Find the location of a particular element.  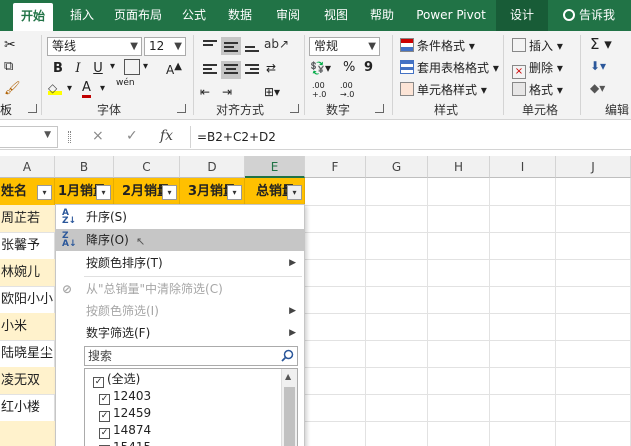

copy-icon: ⧉ is located at coordinates (8, 66).